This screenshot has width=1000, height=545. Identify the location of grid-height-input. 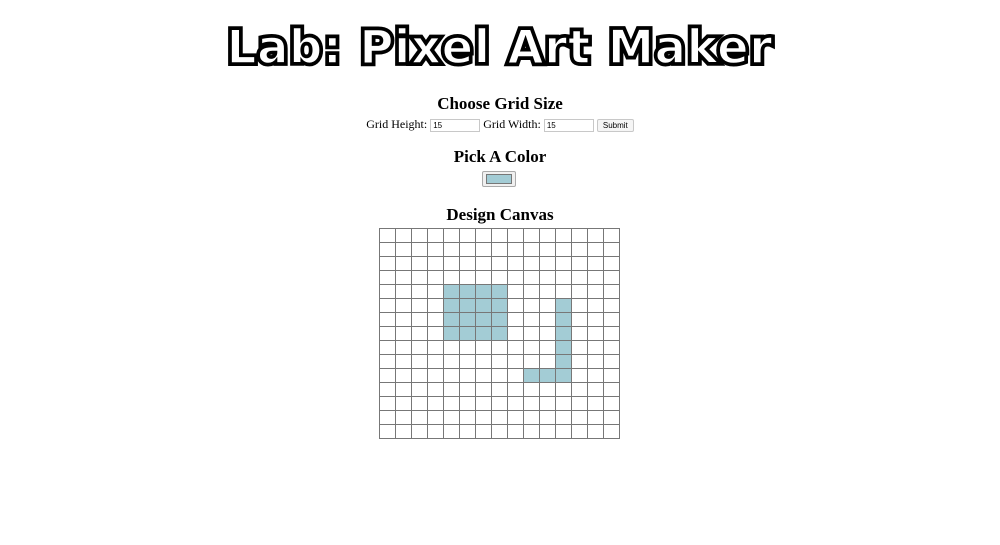
(455, 125).